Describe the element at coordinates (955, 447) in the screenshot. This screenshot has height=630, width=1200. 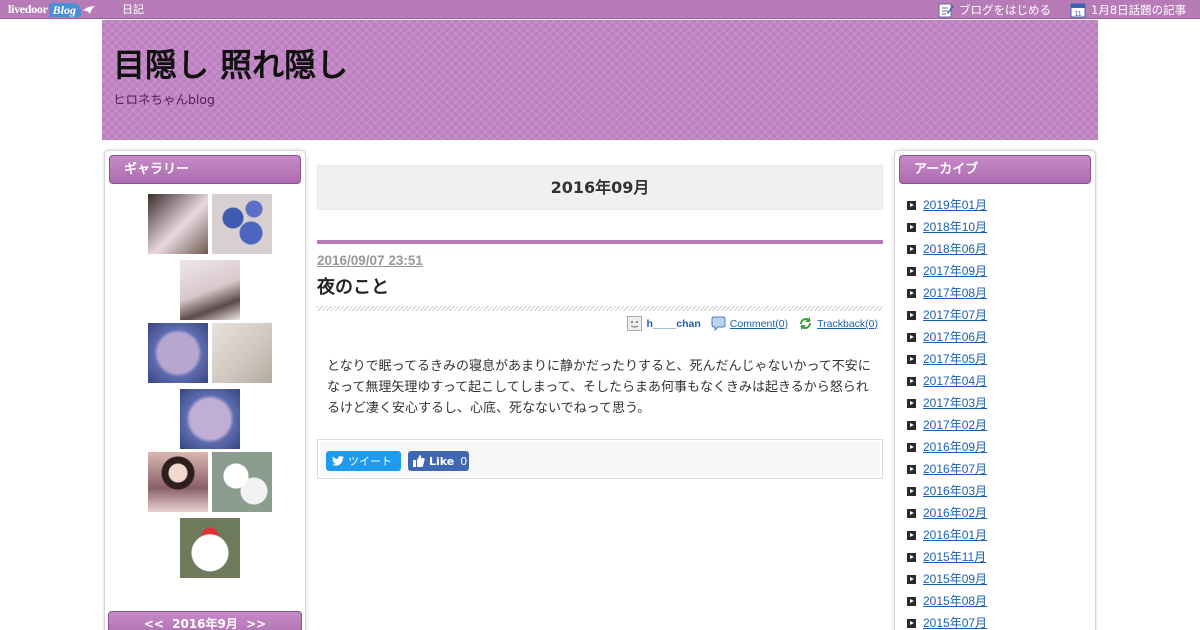
I see `archive-link: 2016年09月` at that location.